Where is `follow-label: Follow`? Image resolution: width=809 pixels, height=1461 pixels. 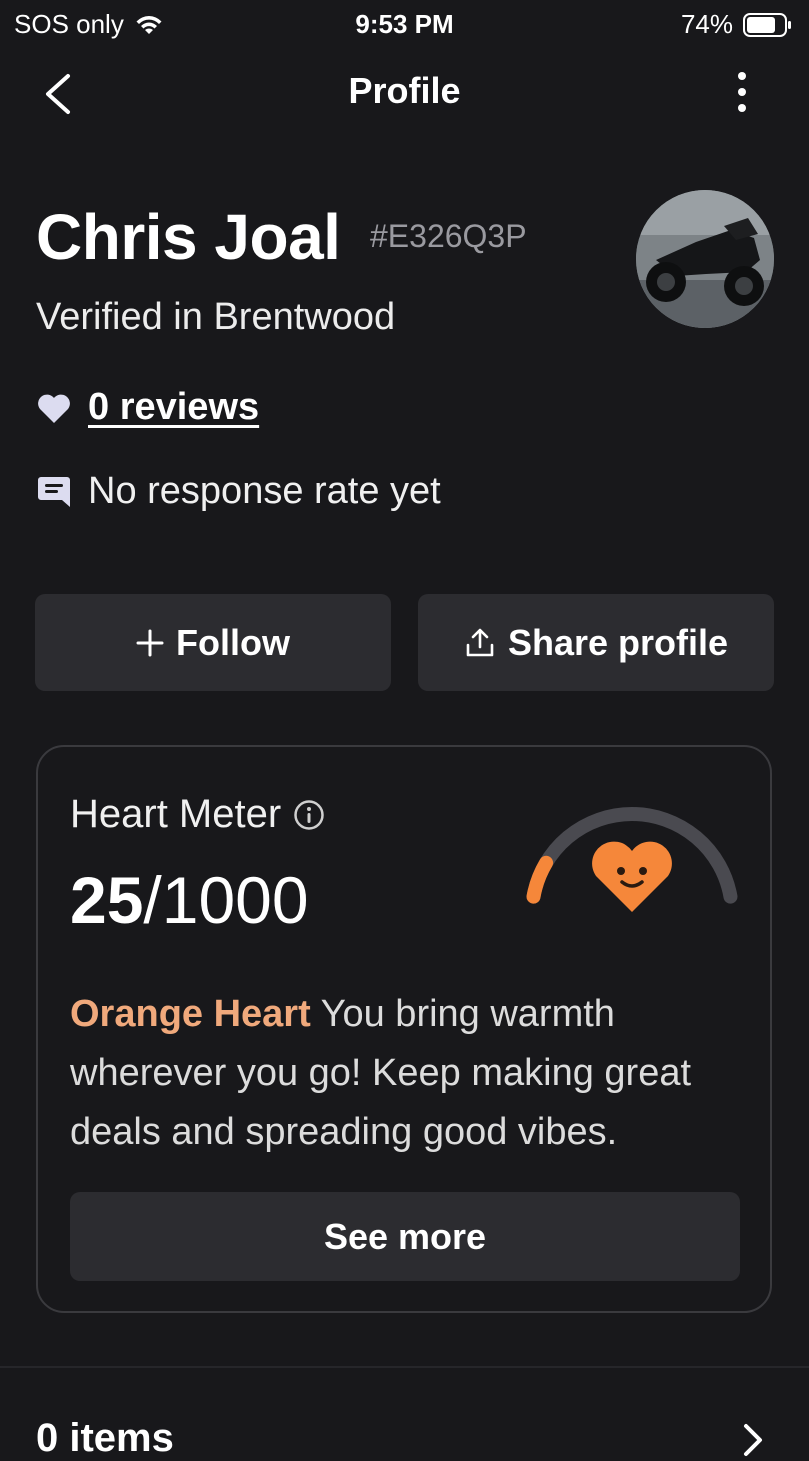 follow-label: Follow is located at coordinates (233, 642).